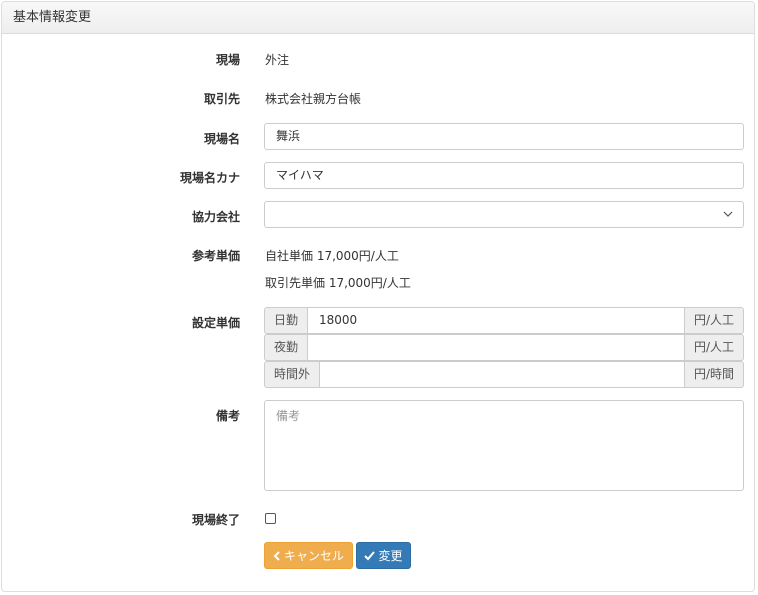 This screenshot has width=758, height=595. Describe the element at coordinates (390, 556) in the screenshot. I see `submit-button-label: 変更` at that location.